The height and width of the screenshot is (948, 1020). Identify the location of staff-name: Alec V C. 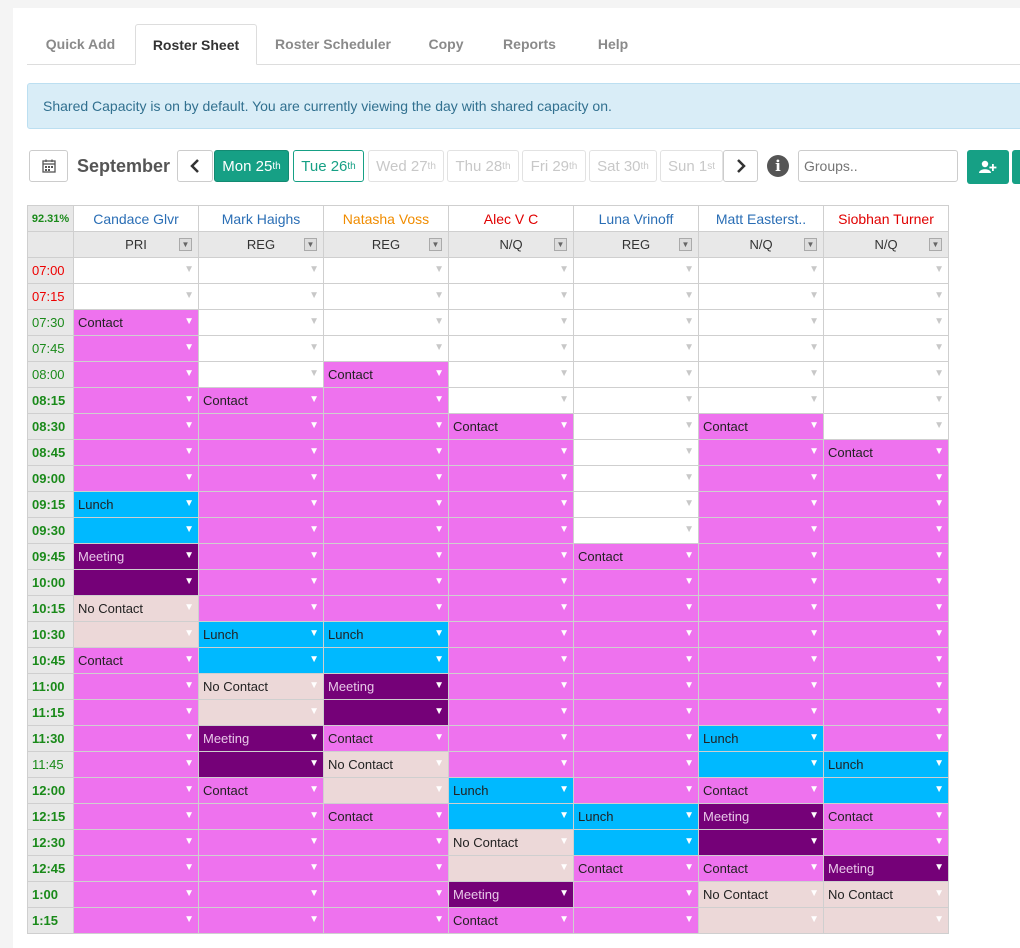
(511, 218).